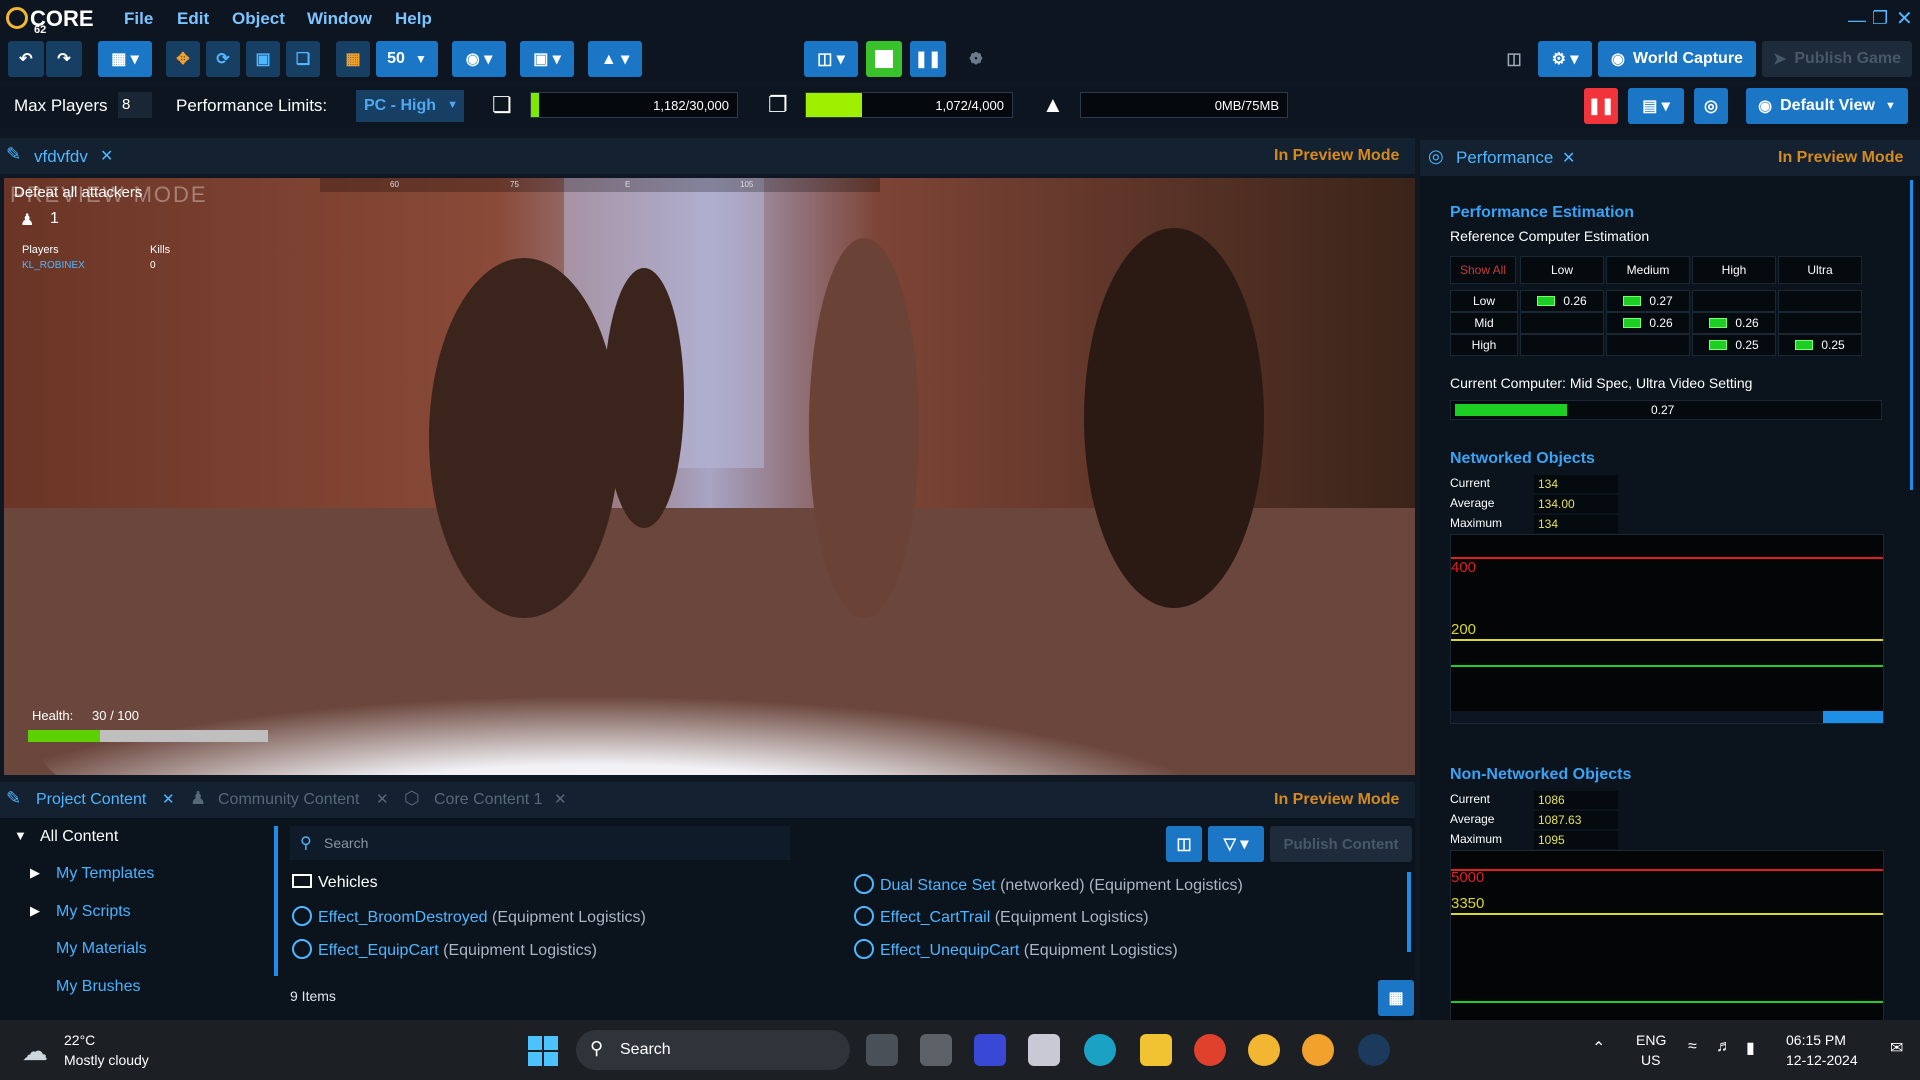  I want to click on row-header-label: Low, so click(1483, 301).